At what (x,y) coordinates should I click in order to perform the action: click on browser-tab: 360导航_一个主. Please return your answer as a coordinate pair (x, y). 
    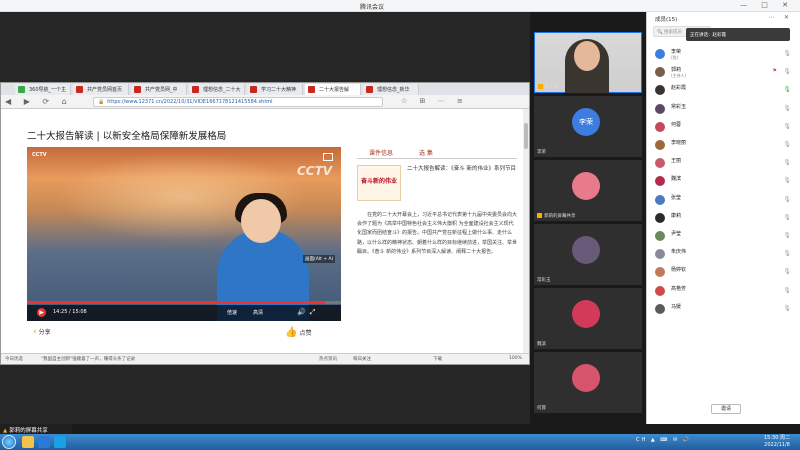
    Looking at the image, I should click on (43, 89).